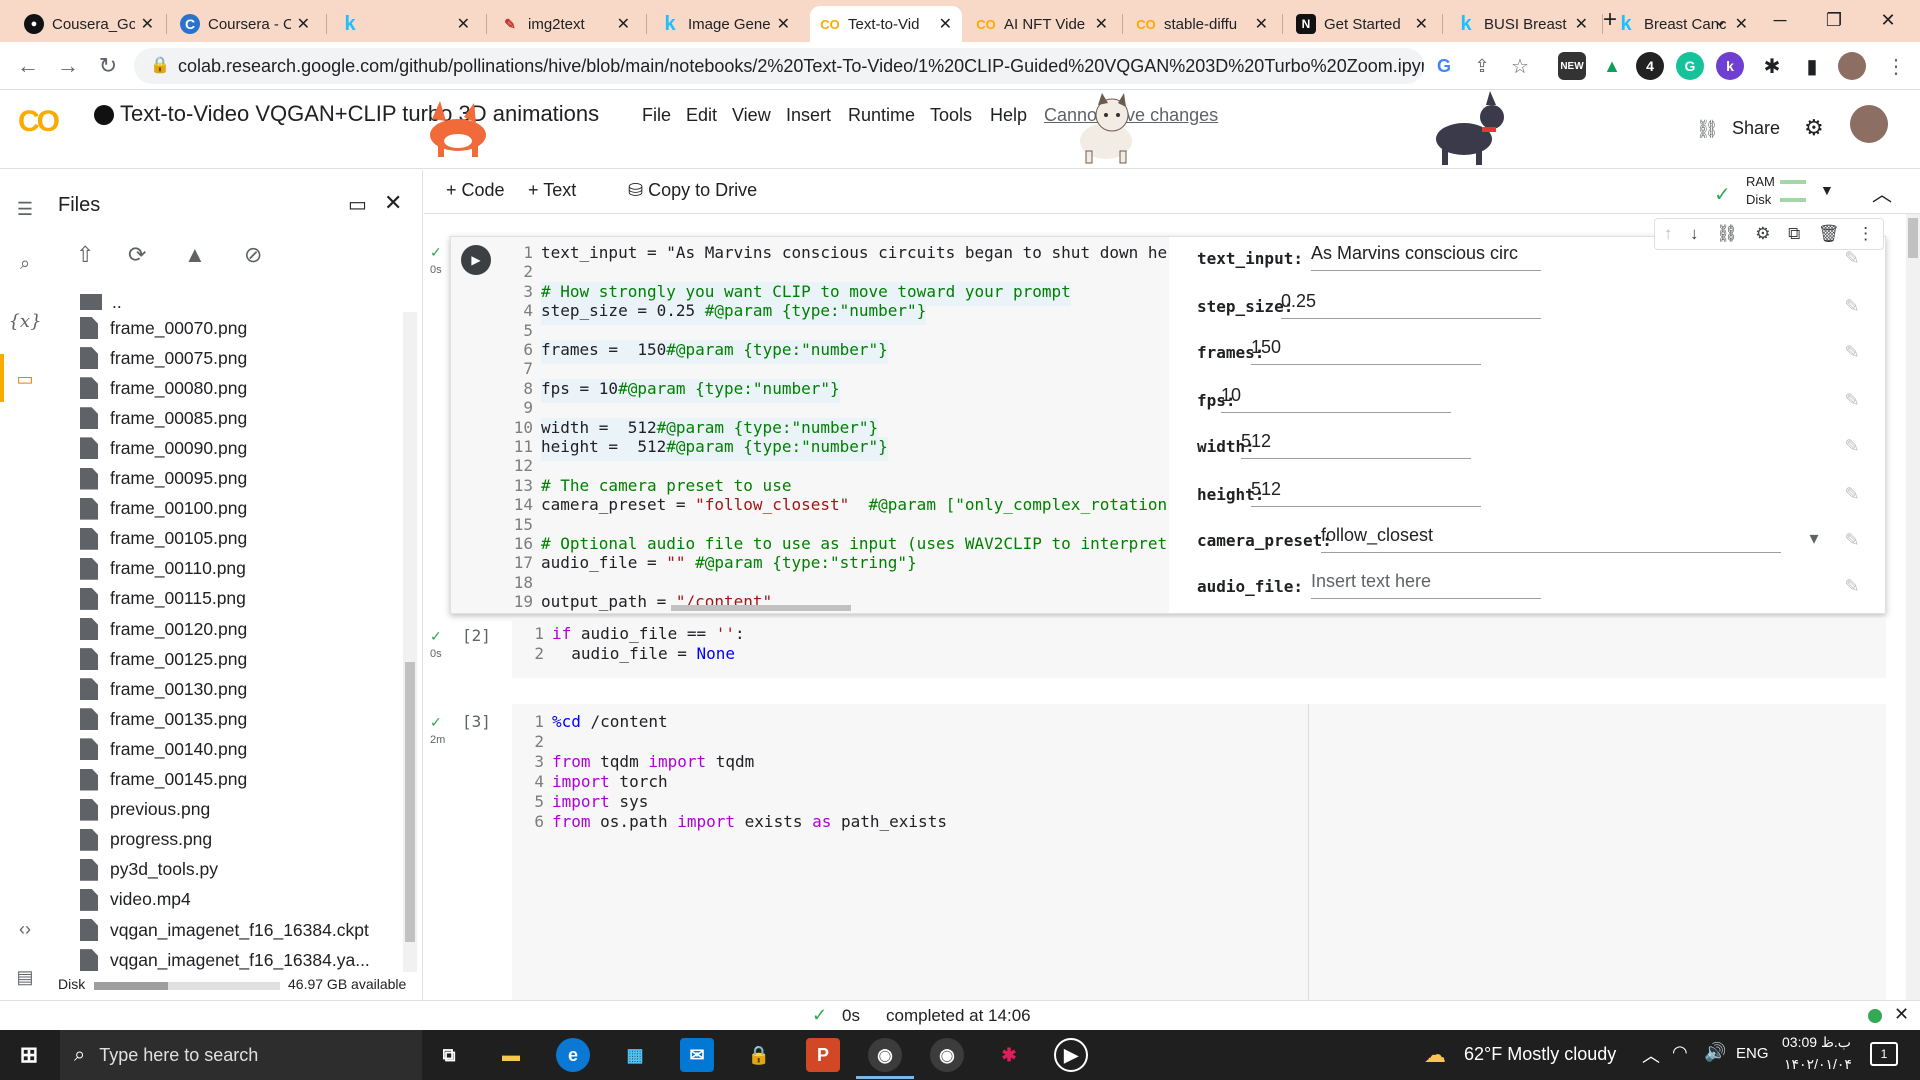 The width and height of the screenshot is (1920, 1080). What do you see at coordinates (241, 1055) in the screenshot?
I see `taskbar-search: ⌕ Type here to search` at bounding box center [241, 1055].